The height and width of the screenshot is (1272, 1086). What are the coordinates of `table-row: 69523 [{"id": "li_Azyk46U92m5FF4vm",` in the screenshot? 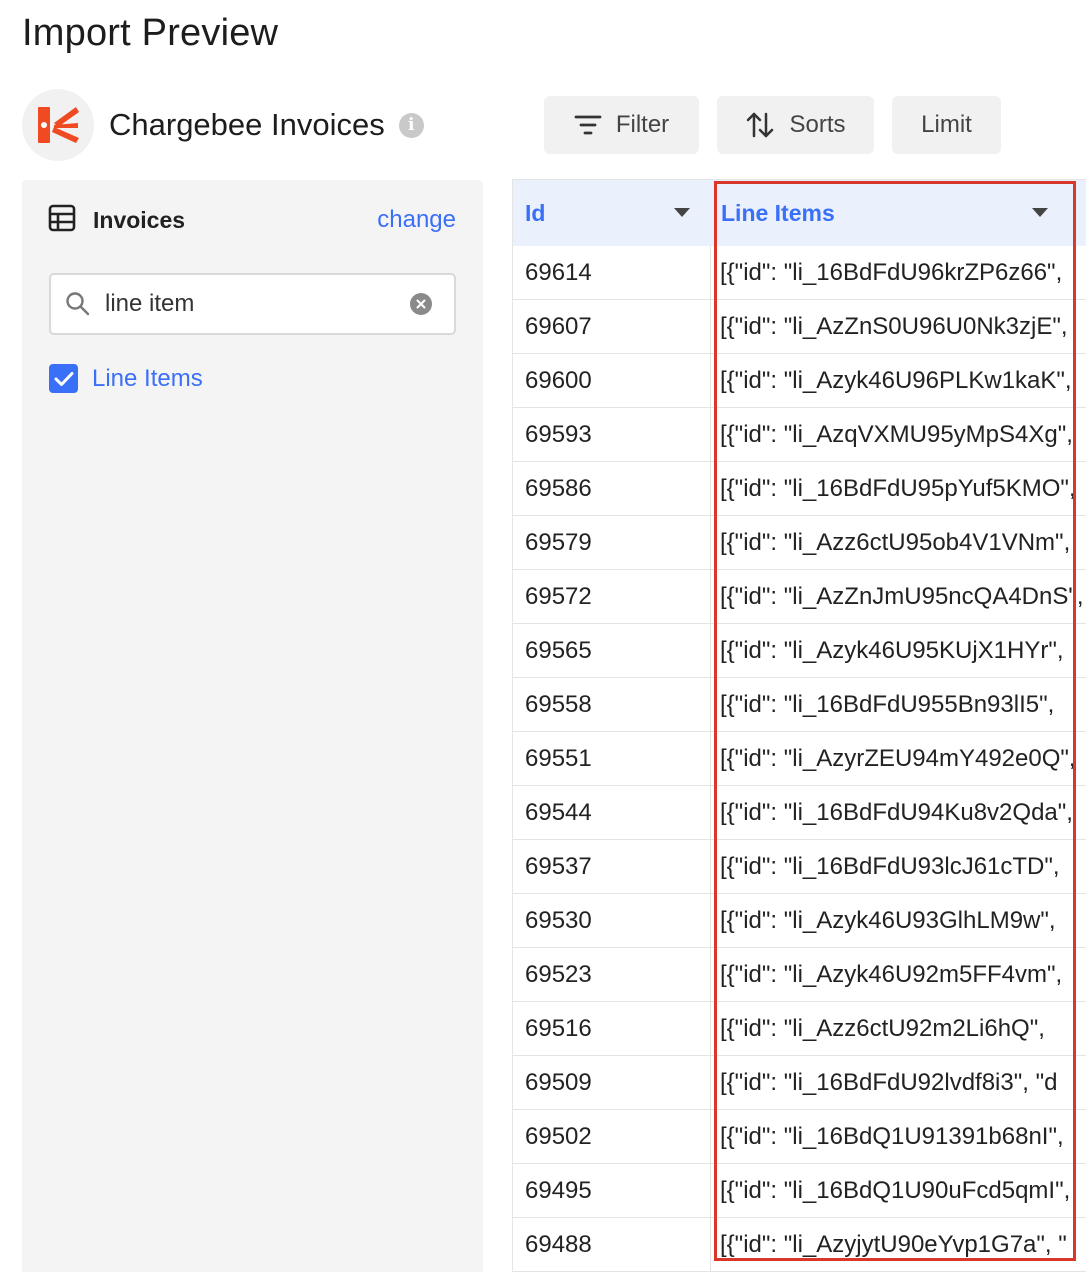 It's located at (799, 975).